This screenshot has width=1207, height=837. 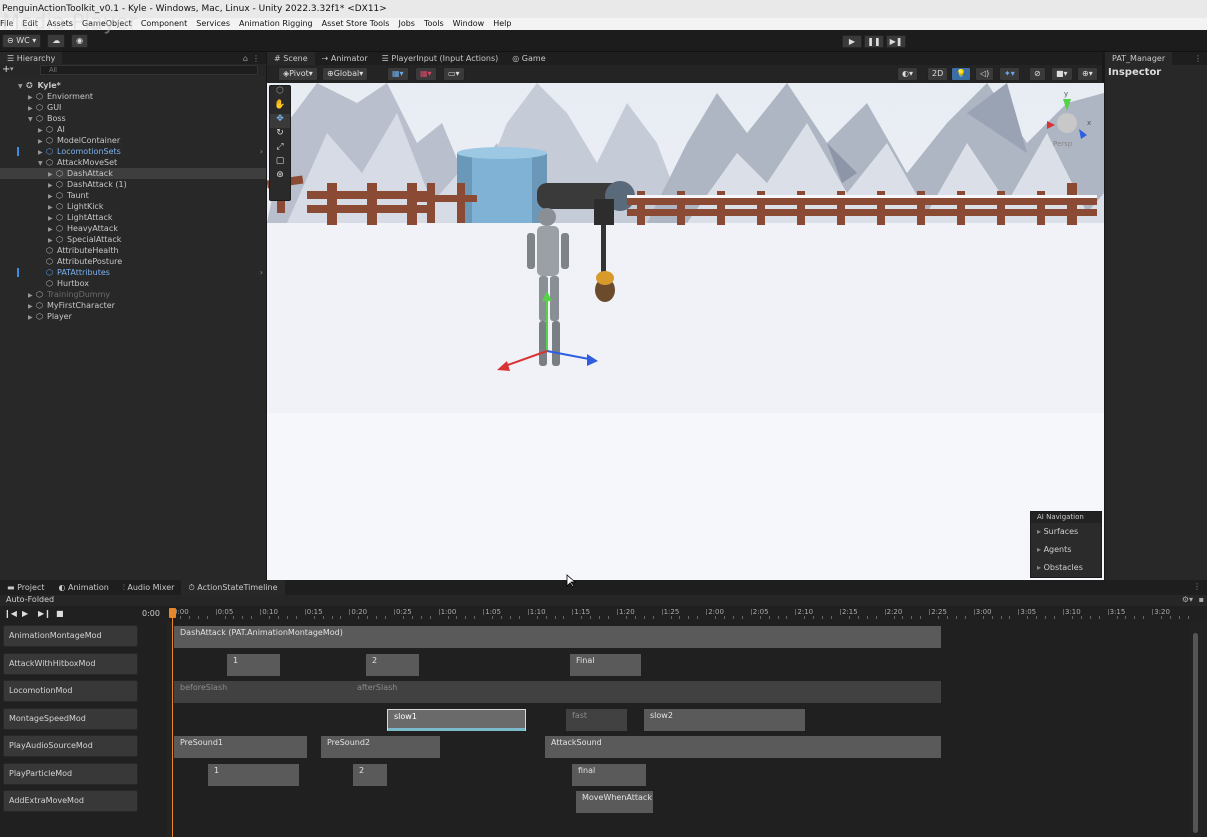 What do you see at coordinates (133, 316) in the screenshot?
I see `hierarchy-item: ▶ ⬡ Player` at bounding box center [133, 316].